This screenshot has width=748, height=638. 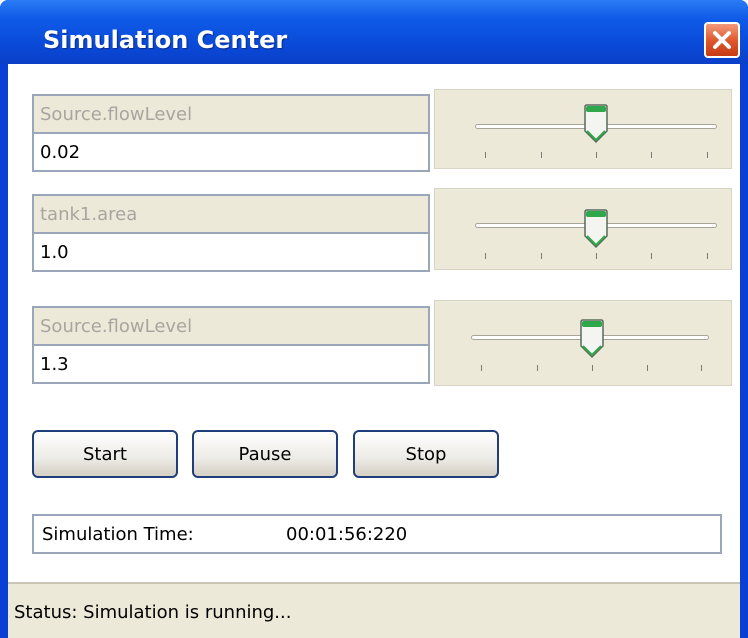 I want to click on simulation-time-display: Simulation Time: 00:01:56:220, so click(x=377, y=534).